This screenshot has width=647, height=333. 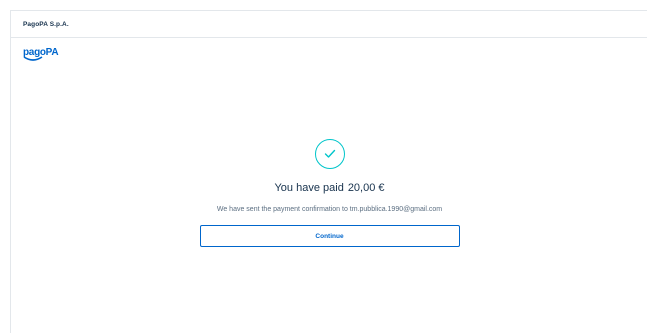 What do you see at coordinates (366, 188) in the screenshot?
I see `paid-amount: 20,00 €` at bounding box center [366, 188].